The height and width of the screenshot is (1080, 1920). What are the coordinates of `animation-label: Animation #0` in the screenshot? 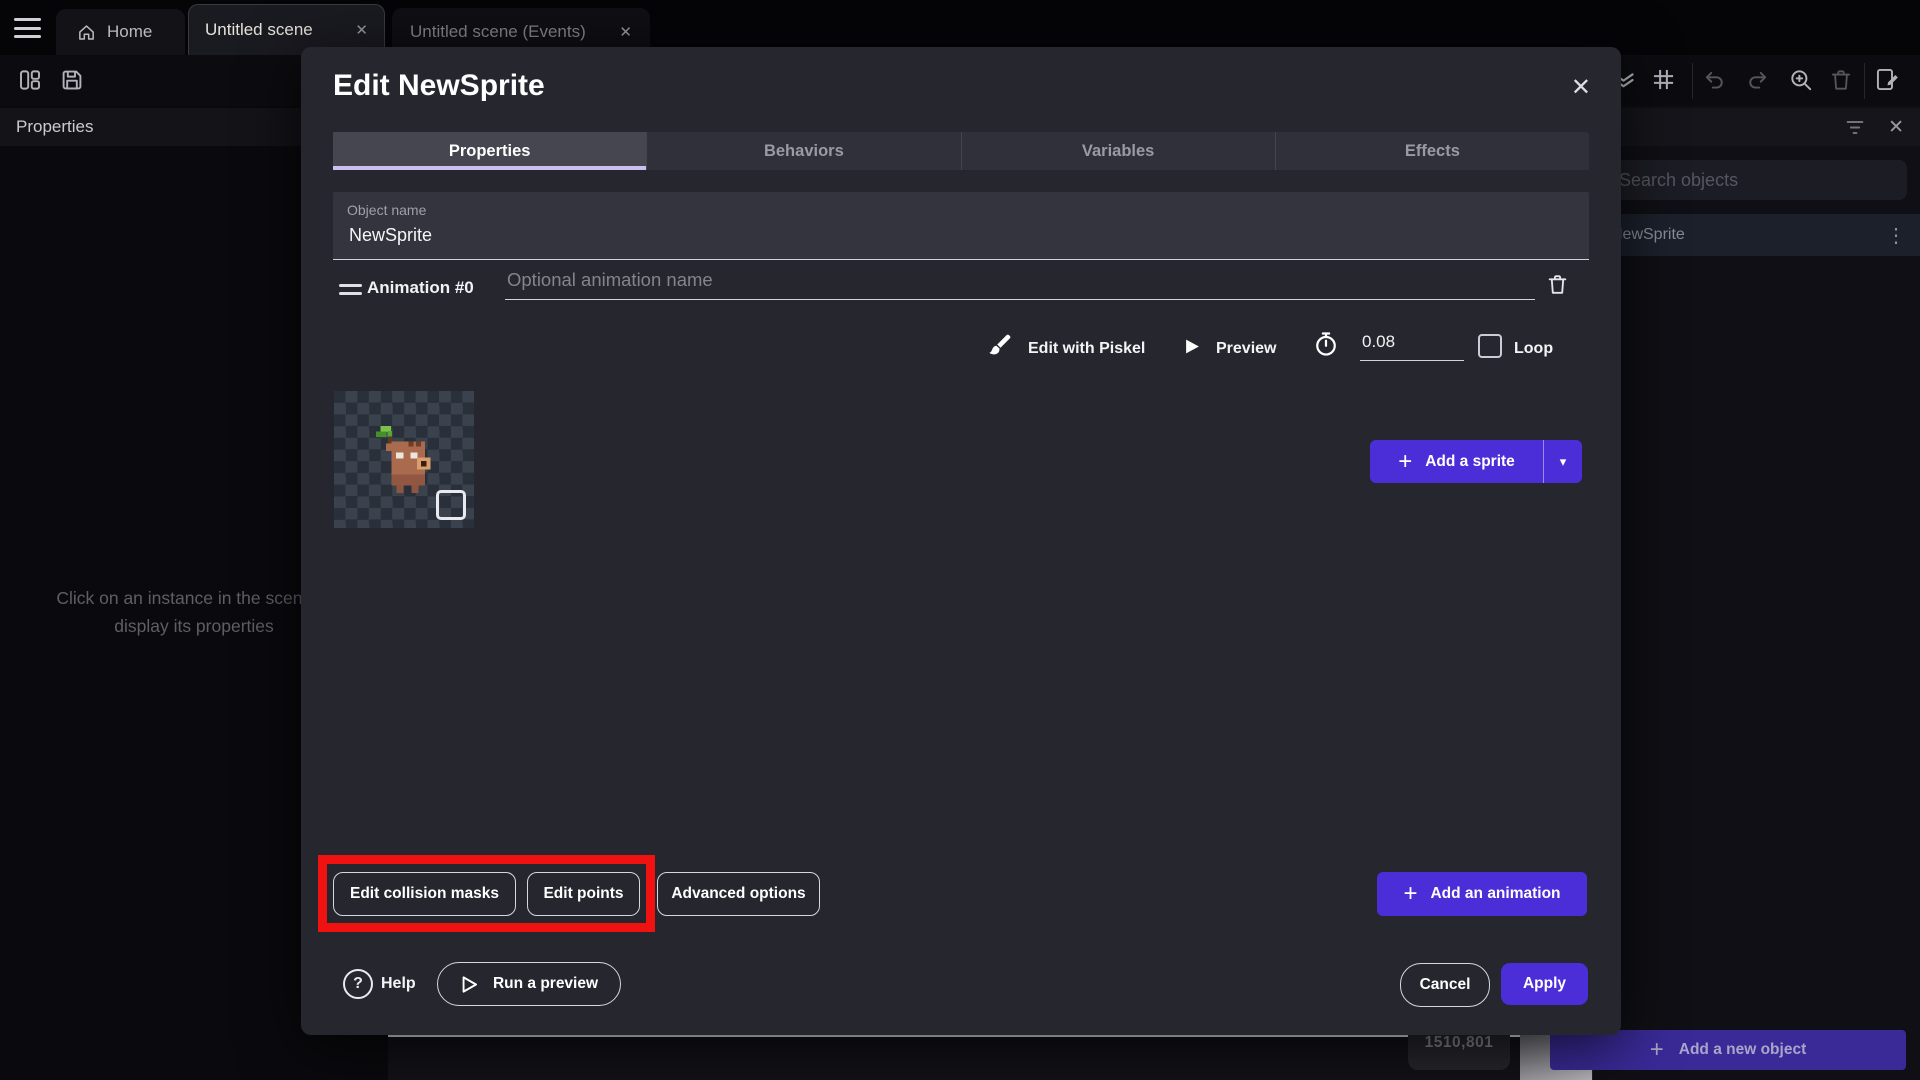 It's located at (420, 287).